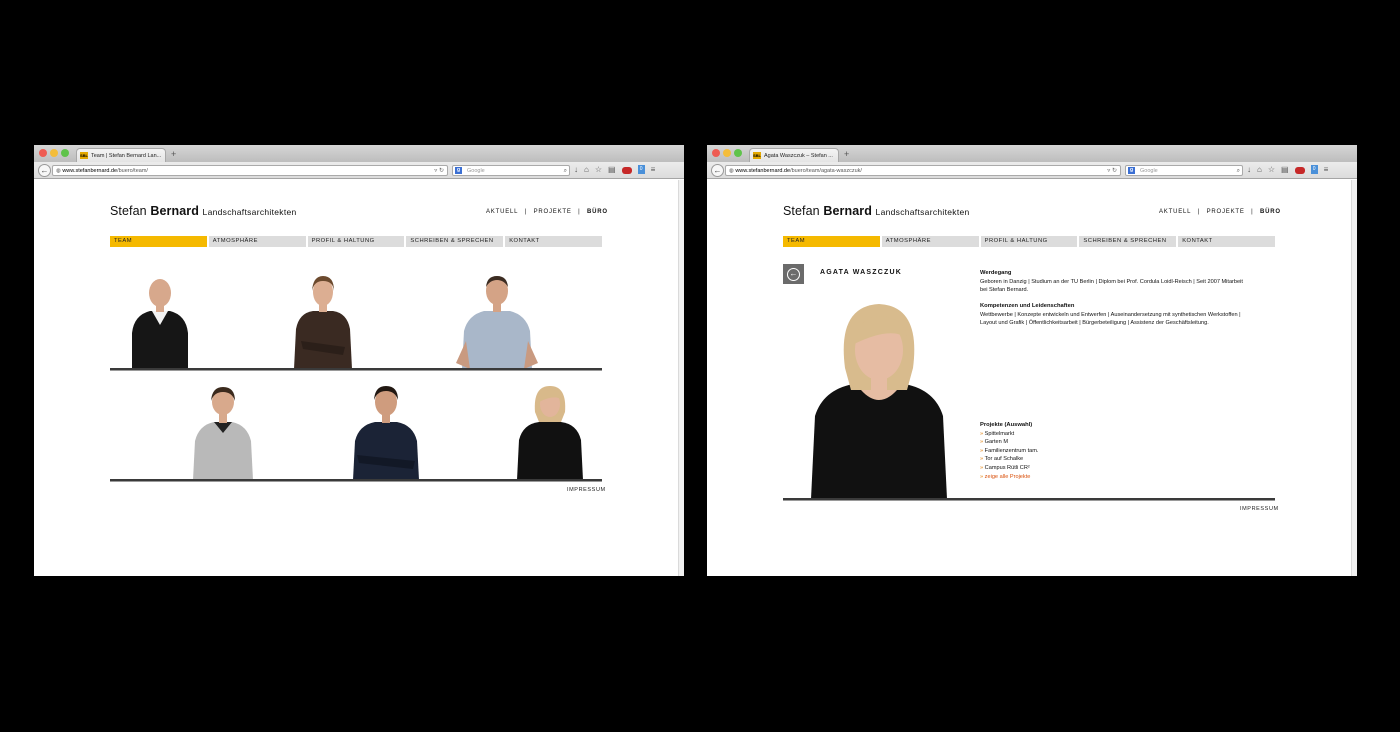  I want to click on all-projects-link: » zeige alle Projekte, so click(1009, 477).